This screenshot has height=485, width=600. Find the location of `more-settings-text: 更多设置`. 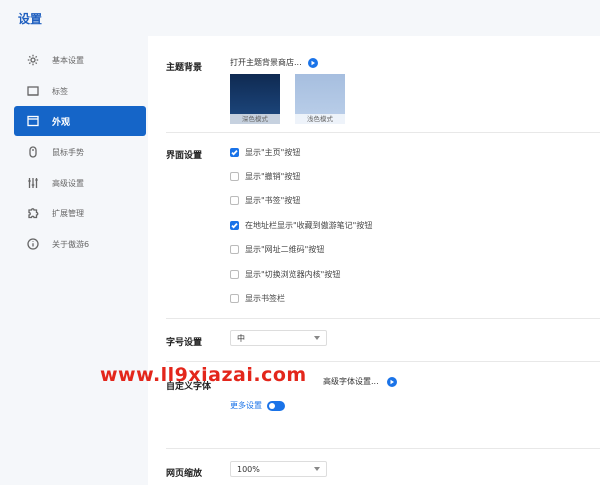

more-settings-text: 更多设置 is located at coordinates (246, 405).